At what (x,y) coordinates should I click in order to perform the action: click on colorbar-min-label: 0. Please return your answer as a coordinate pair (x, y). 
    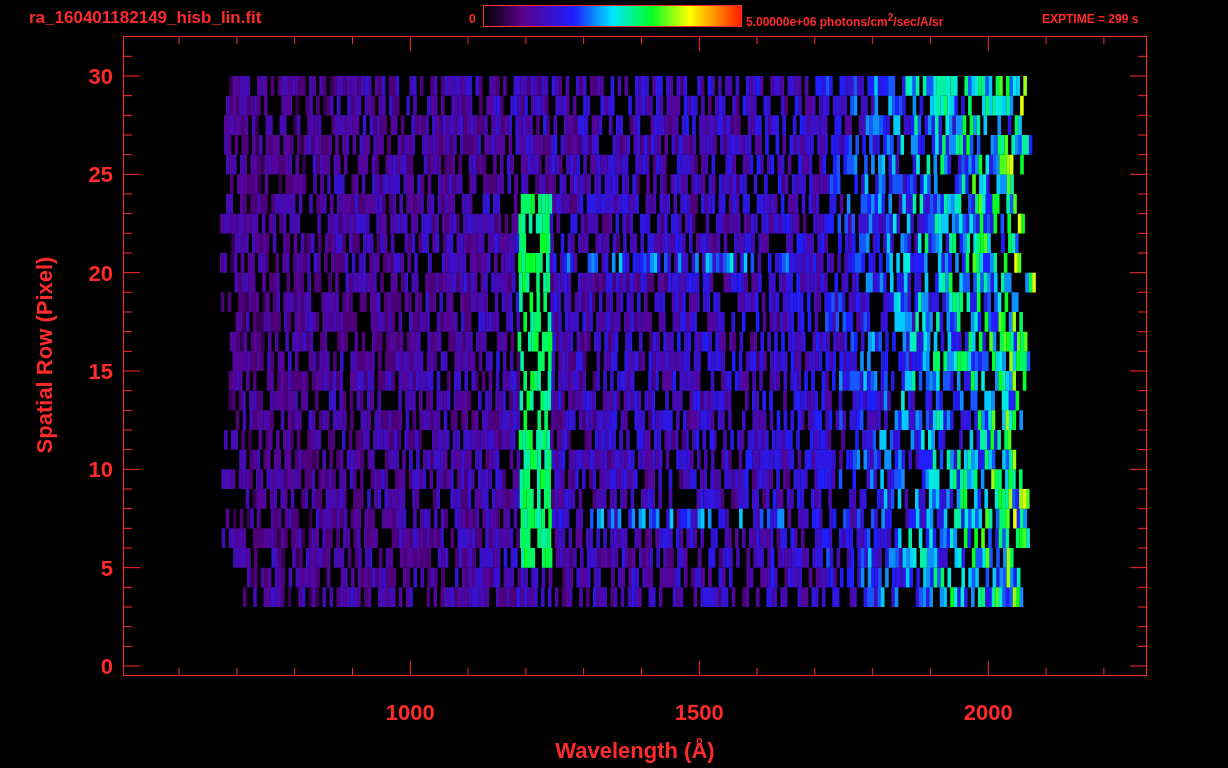
    Looking at the image, I should click on (473, 19).